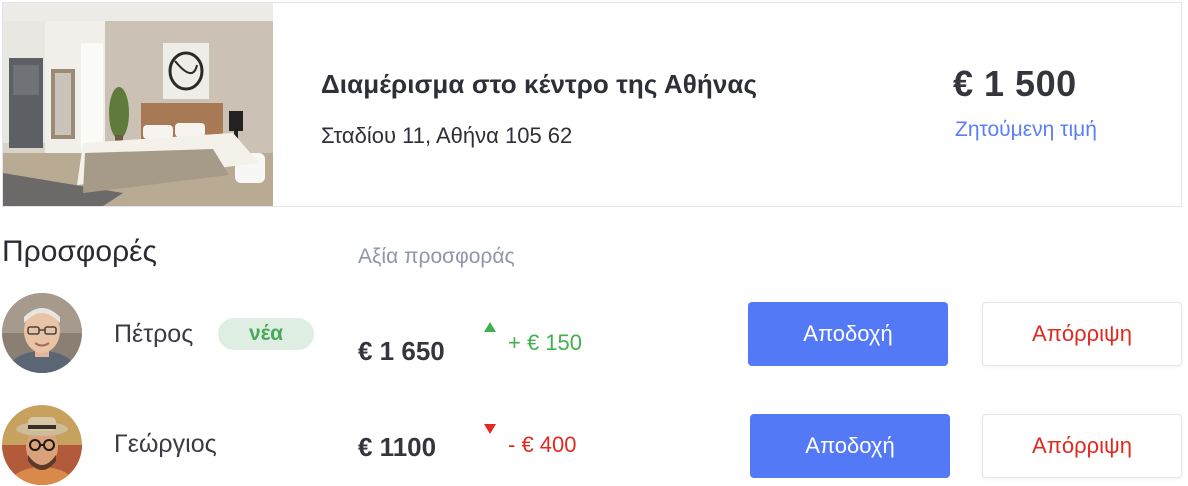 This screenshot has width=1188, height=486. I want to click on offer-value-header: Αξία προσφοράς, so click(436, 256).